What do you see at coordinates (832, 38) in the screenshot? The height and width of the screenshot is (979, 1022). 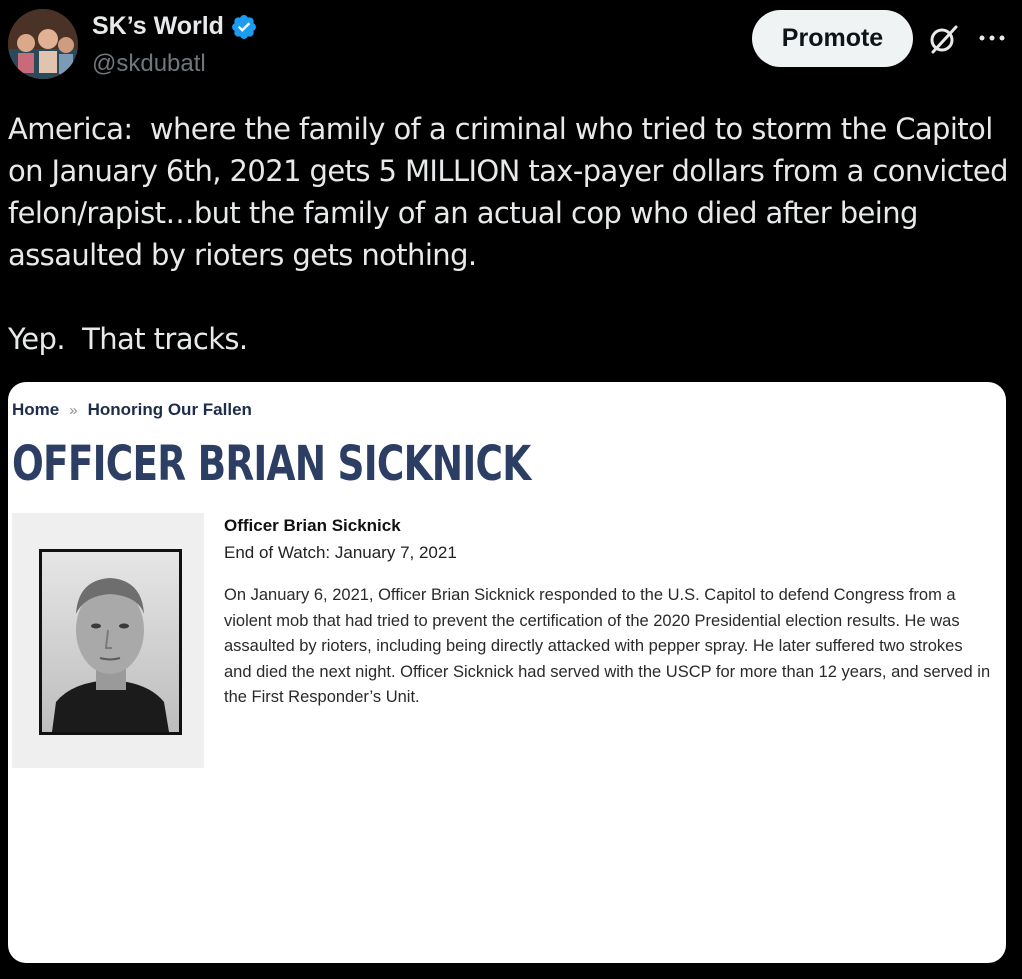 I see `promote-button: Promote` at bounding box center [832, 38].